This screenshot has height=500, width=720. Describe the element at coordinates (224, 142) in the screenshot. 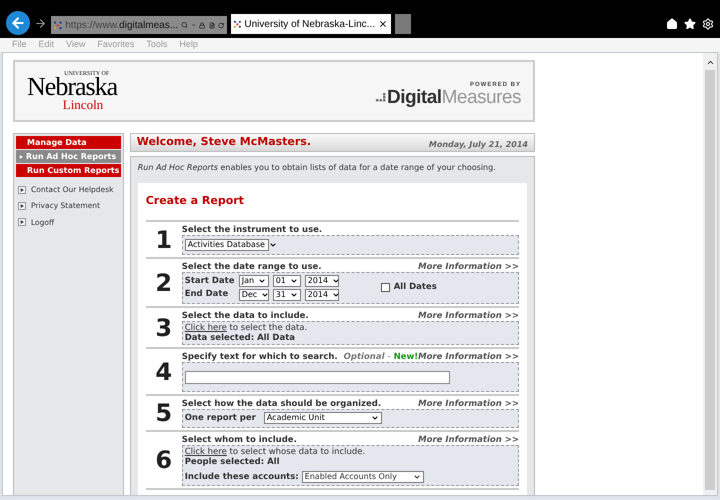

I see `welcome-text: Welcome, Steve McMasters.` at that location.